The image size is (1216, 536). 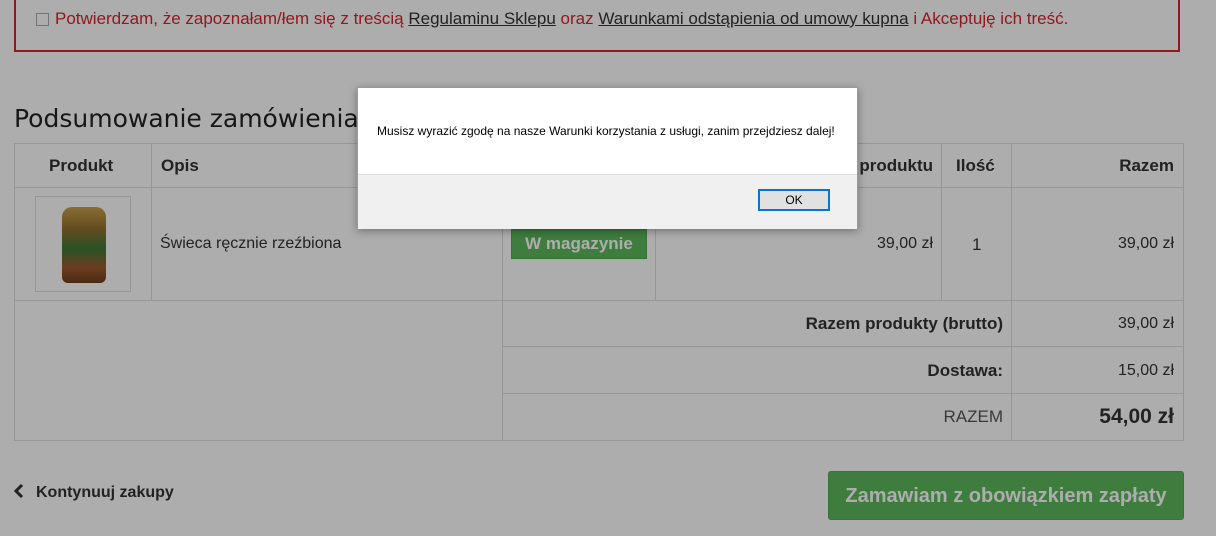 What do you see at coordinates (794, 200) in the screenshot?
I see `ok-button: OK` at bounding box center [794, 200].